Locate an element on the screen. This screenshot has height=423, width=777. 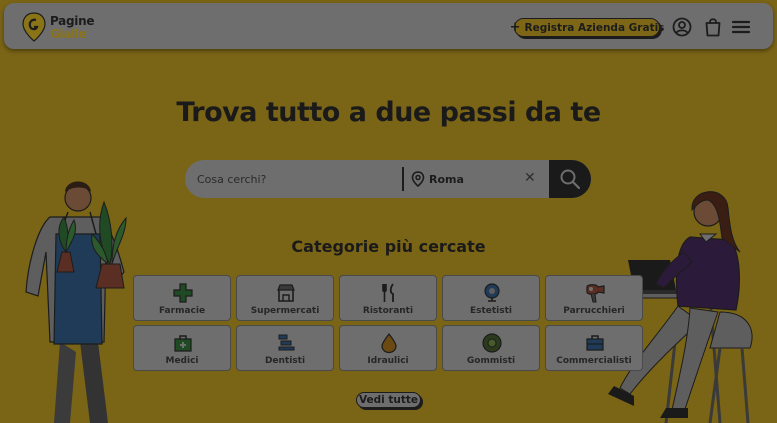
category-label: Farmacie is located at coordinates (182, 311).